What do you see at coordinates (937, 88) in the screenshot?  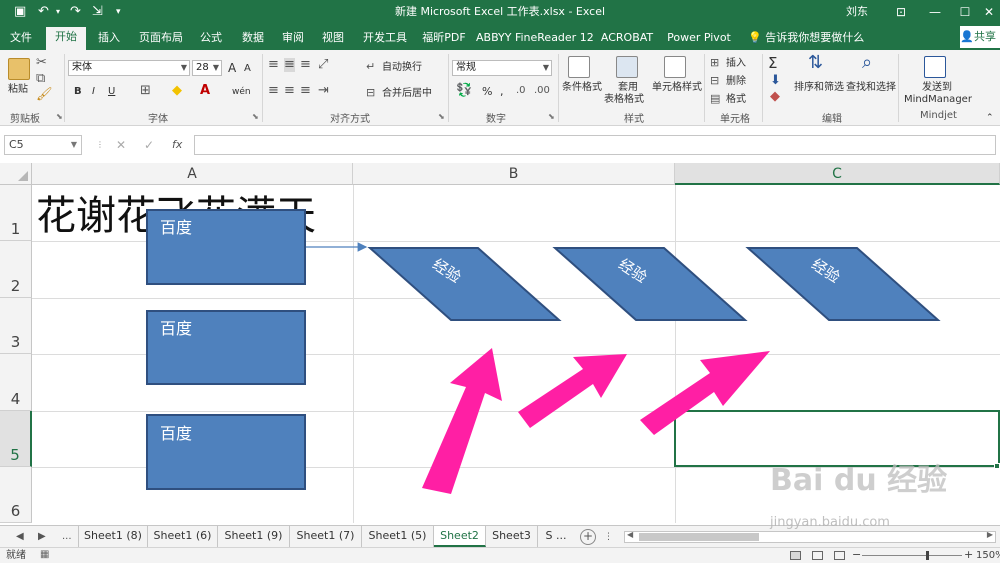 I see `send-to-line1: 发送到` at bounding box center [937, 88].